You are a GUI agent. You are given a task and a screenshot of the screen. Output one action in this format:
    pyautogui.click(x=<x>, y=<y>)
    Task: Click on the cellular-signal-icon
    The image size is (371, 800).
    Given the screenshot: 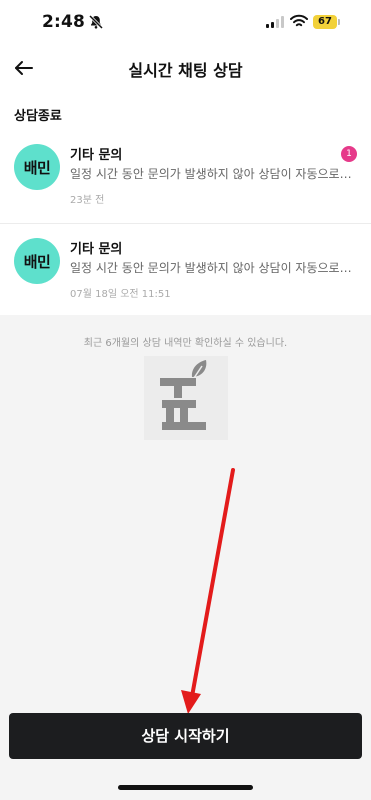 What is the action you would take?
    pyautogui.click(x=275, y=22)
    